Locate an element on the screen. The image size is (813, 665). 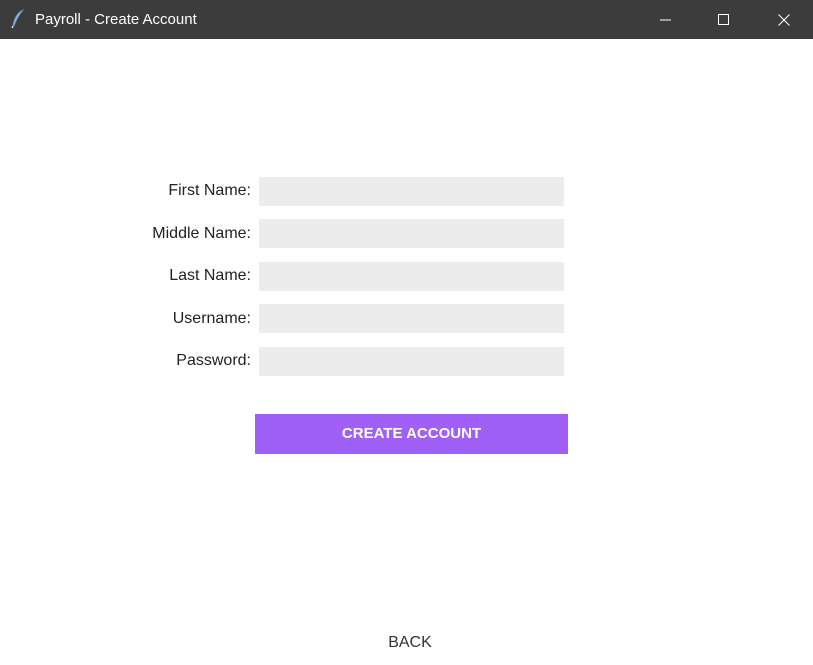
password-field is located at coordinates (411, 361).